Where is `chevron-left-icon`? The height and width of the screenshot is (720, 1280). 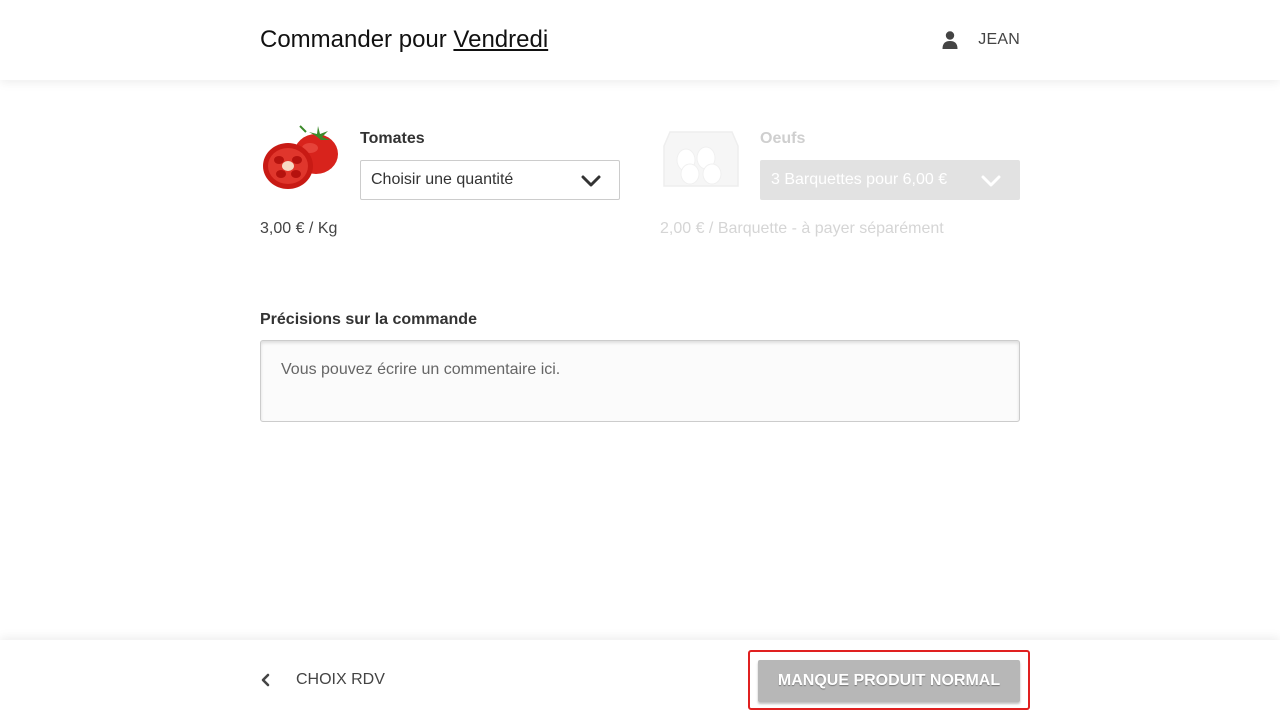 chevron-left-icon is located at coordinates (265, 680).